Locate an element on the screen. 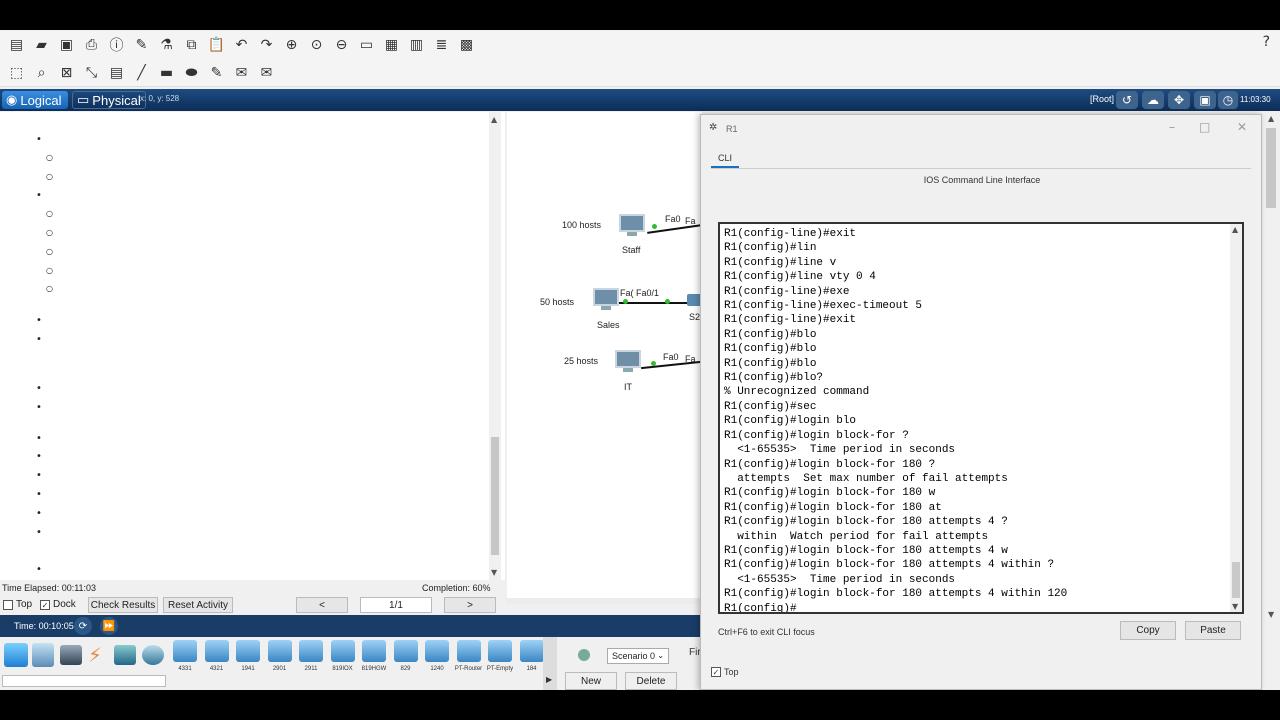  router-model: PT-Empty is located at coordinates (500, 658).